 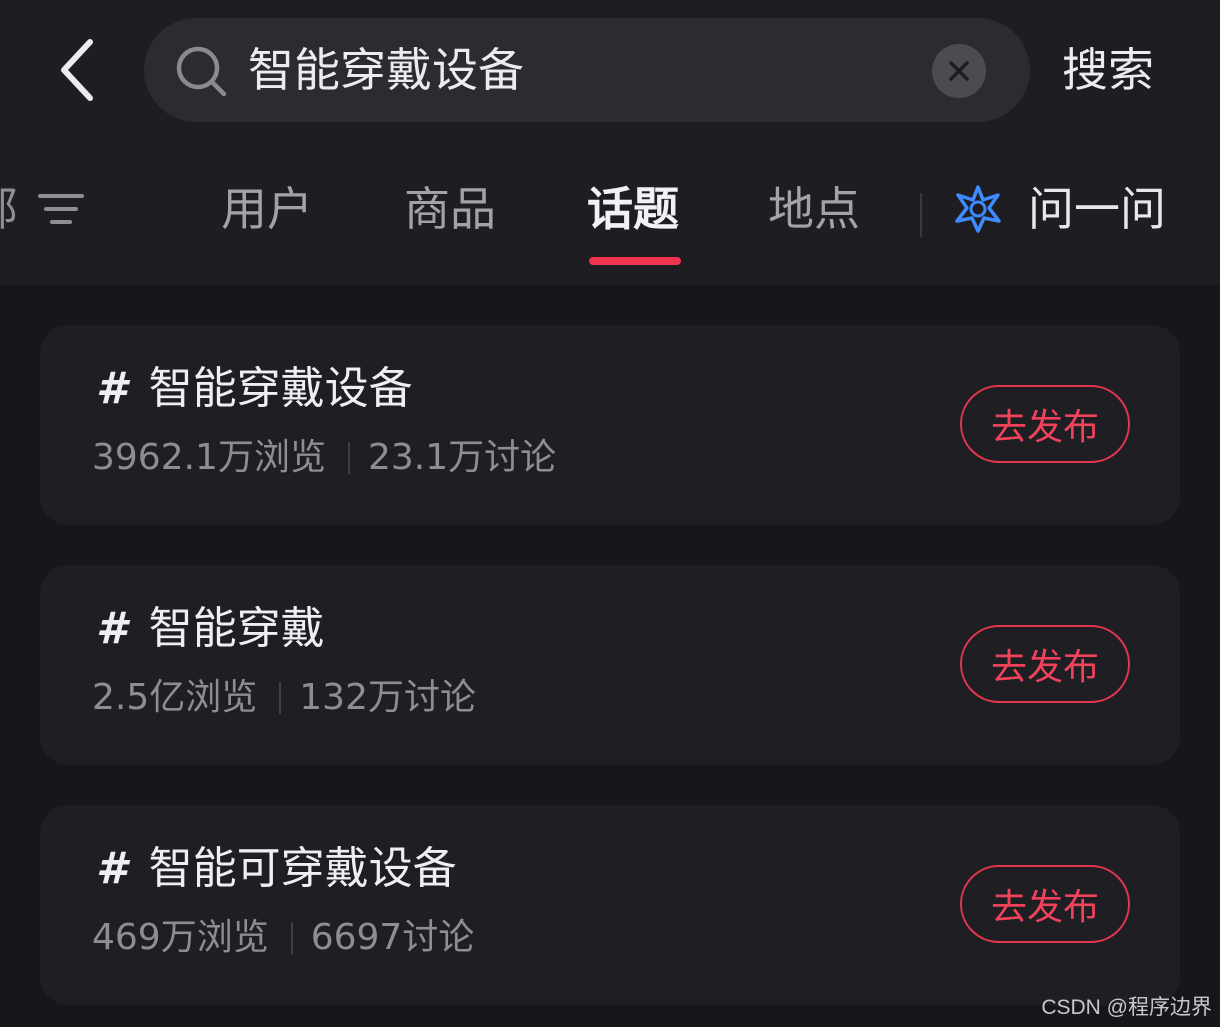 What do you see at coordinates (283, 938) in the screenshot?
I see `topic-stats: 469万浏览 6697讨论` at bounding box center [283, 938].